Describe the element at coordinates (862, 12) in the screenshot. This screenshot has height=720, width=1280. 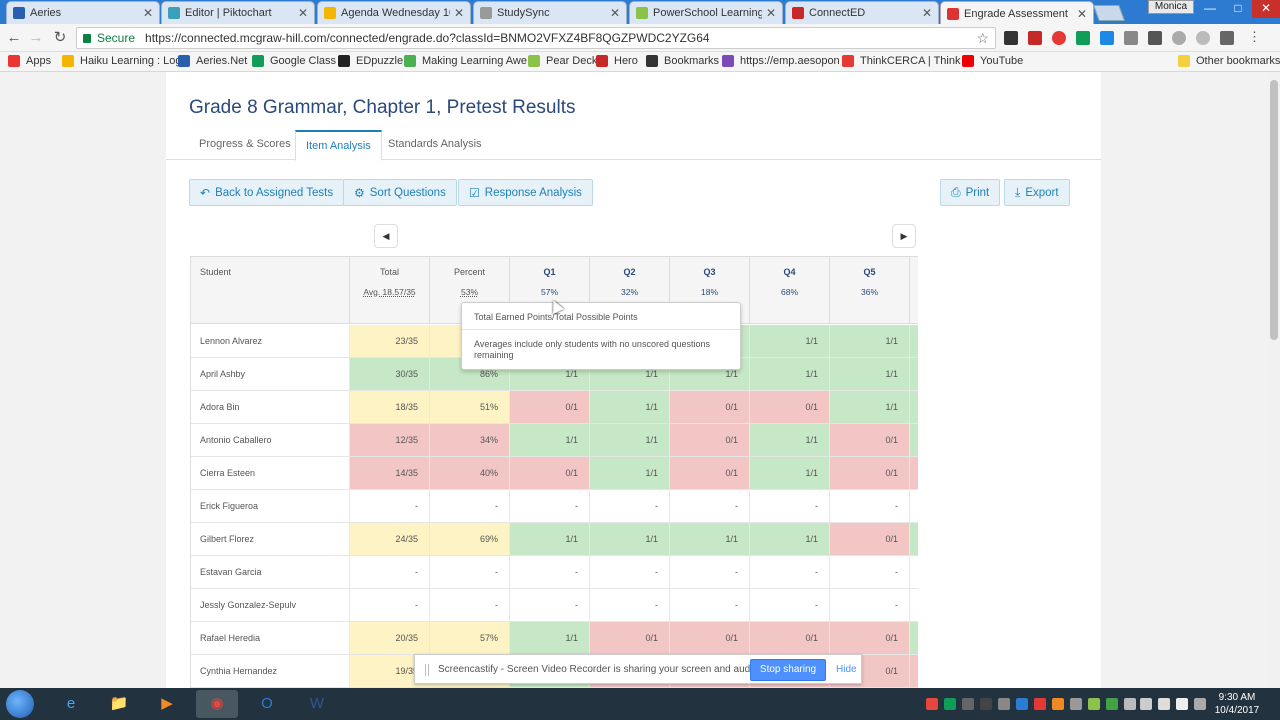
I see `browser-tab: ConnectED ✕` at that location.